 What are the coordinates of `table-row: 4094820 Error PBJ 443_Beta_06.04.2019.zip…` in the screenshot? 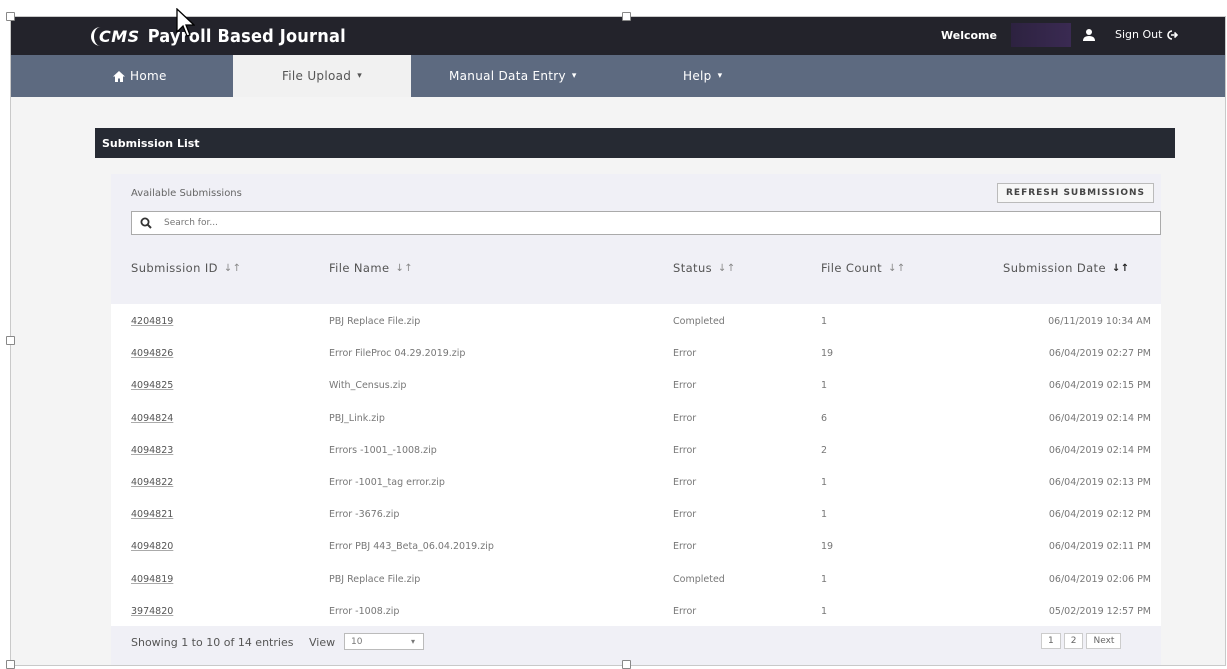 It's located at (636, 547).